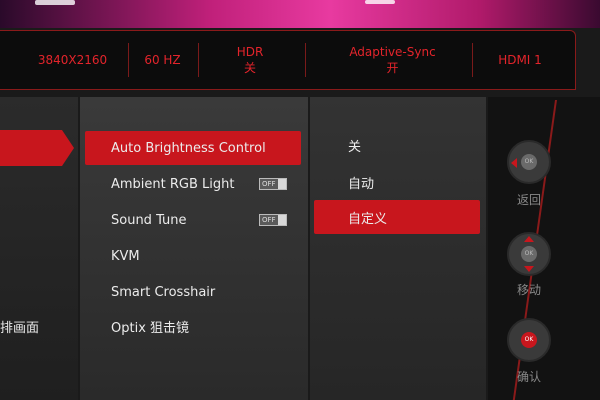 The image size is (600, 400). I want to click on status-resolution: 3840X2160, so click(72, 60).